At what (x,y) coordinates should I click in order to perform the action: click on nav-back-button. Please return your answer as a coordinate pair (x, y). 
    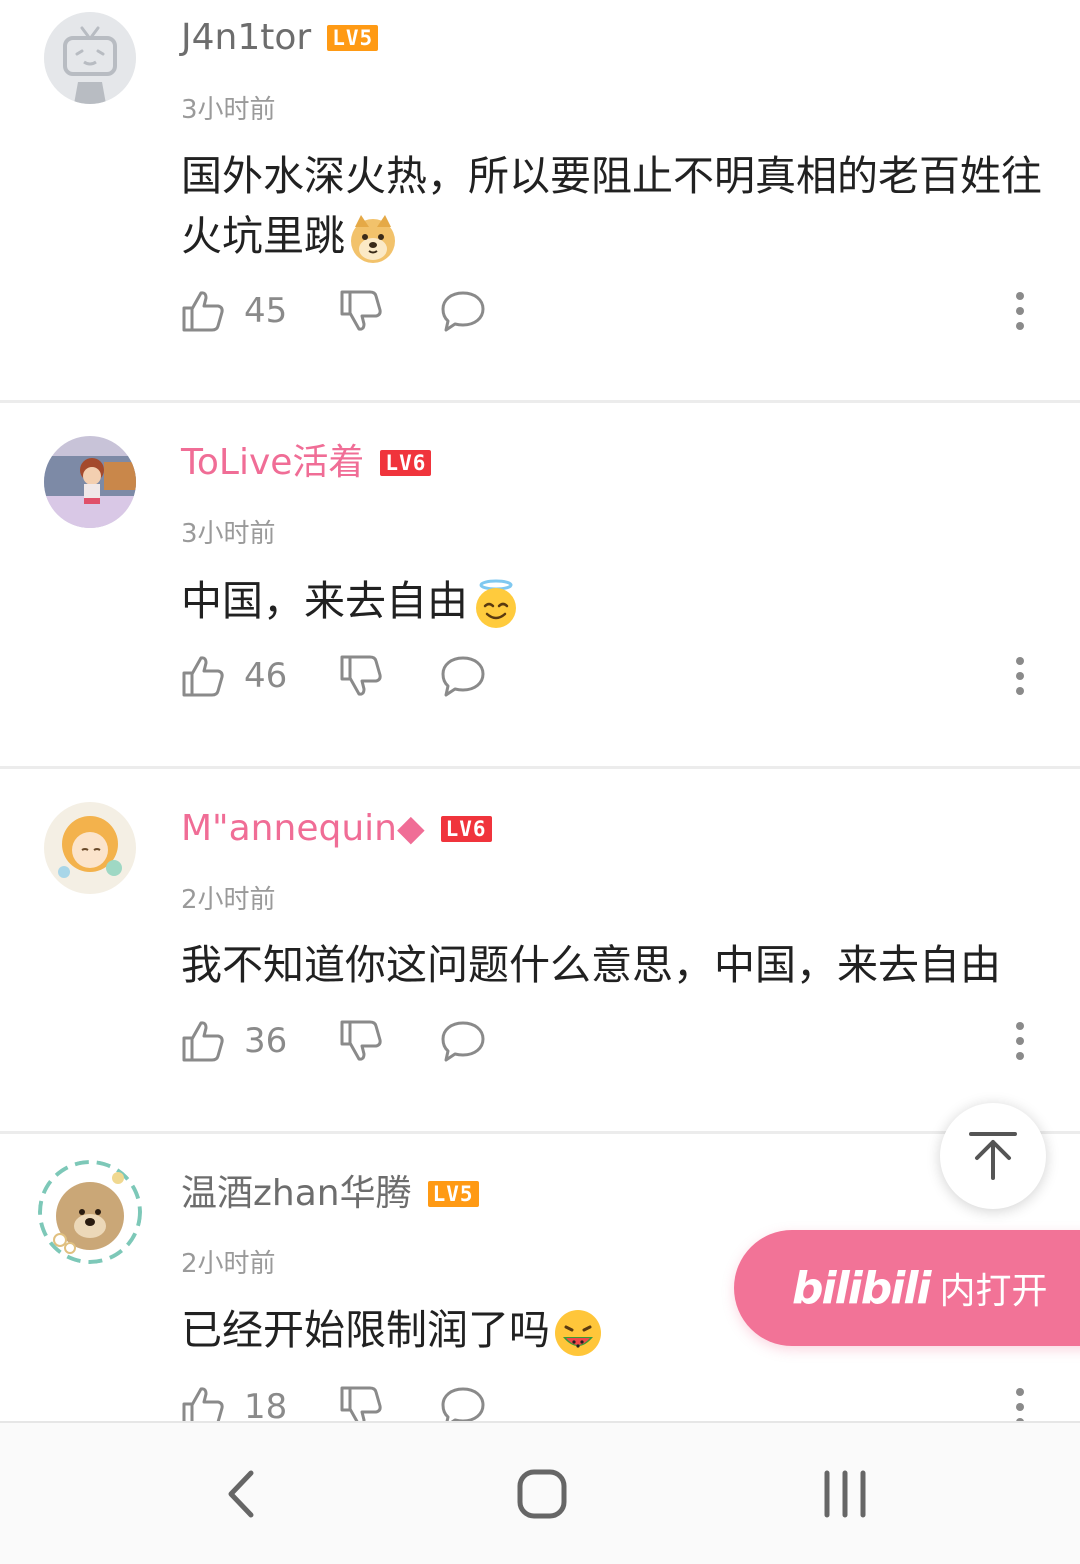
    Looking at the image, I should click on (241, 1494).